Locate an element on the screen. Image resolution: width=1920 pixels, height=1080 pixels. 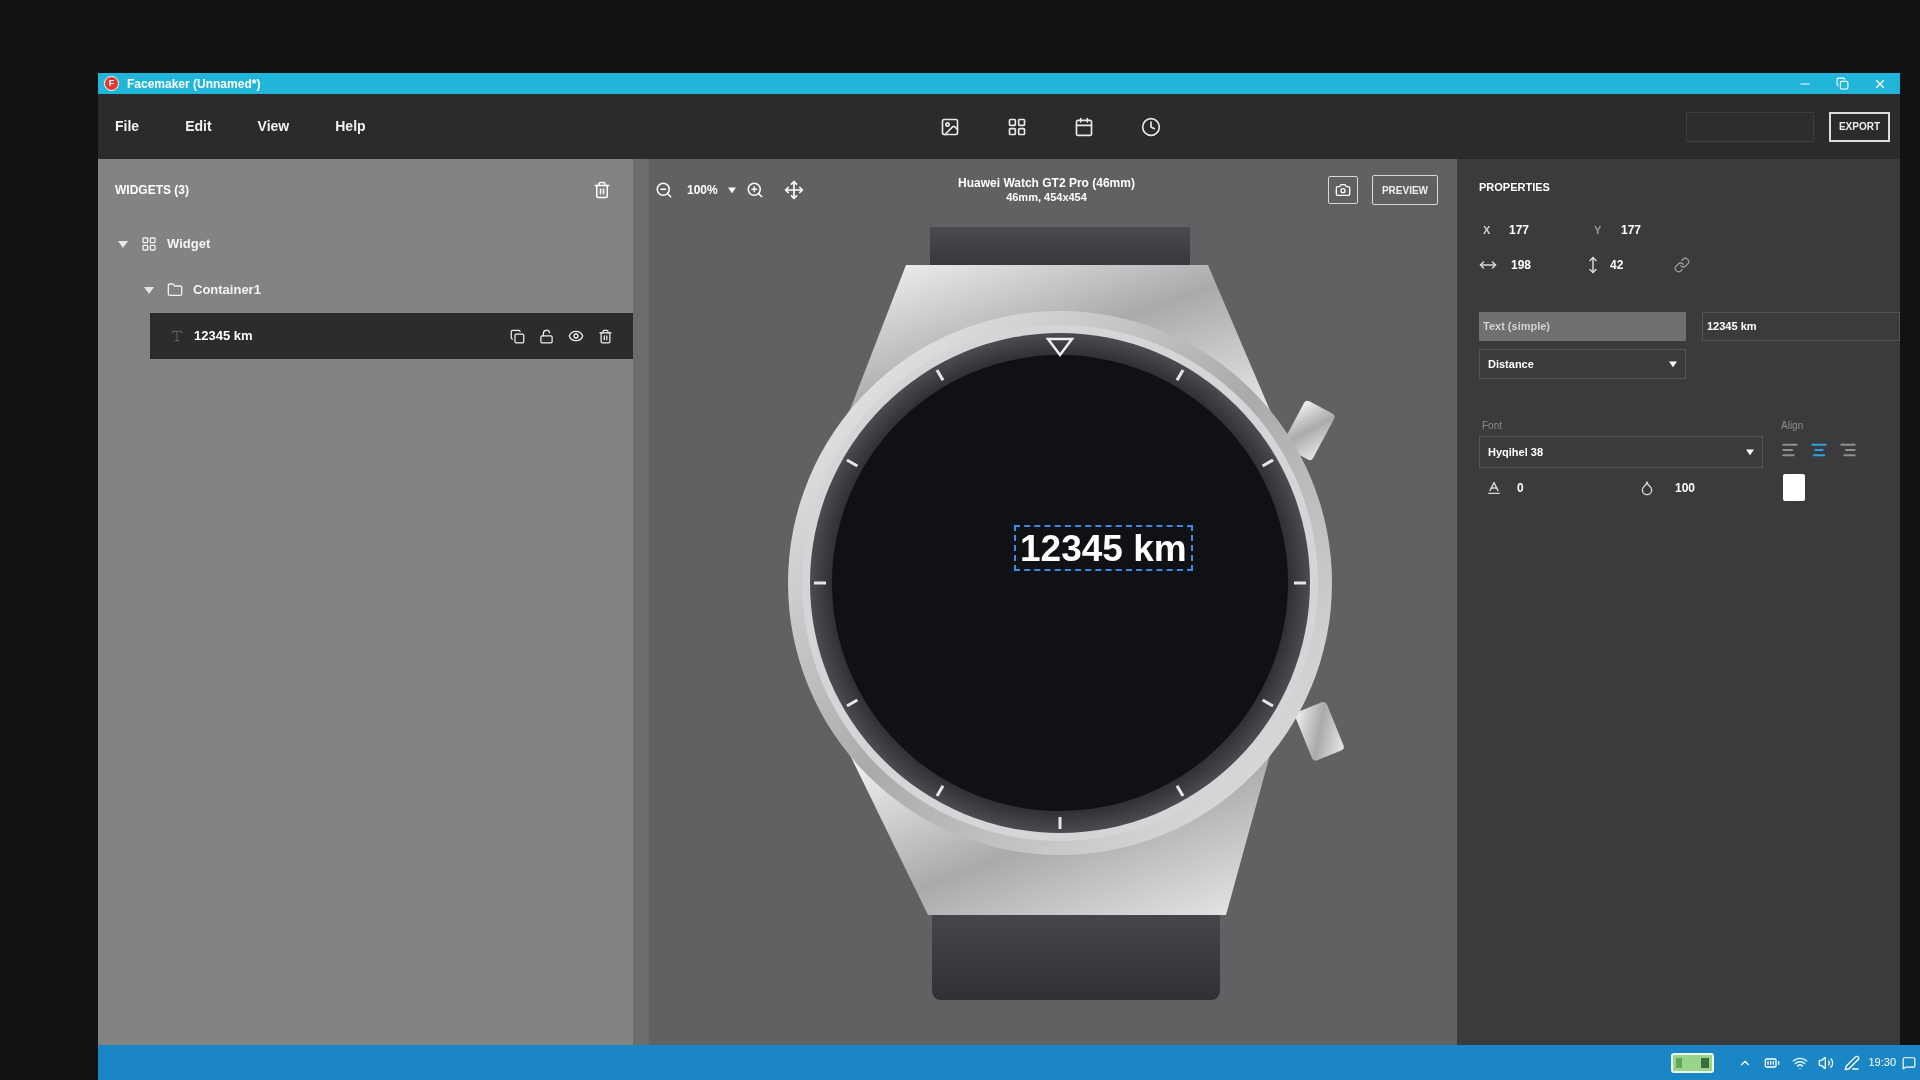
calendar-icon is located at coordinates (1084, 126).